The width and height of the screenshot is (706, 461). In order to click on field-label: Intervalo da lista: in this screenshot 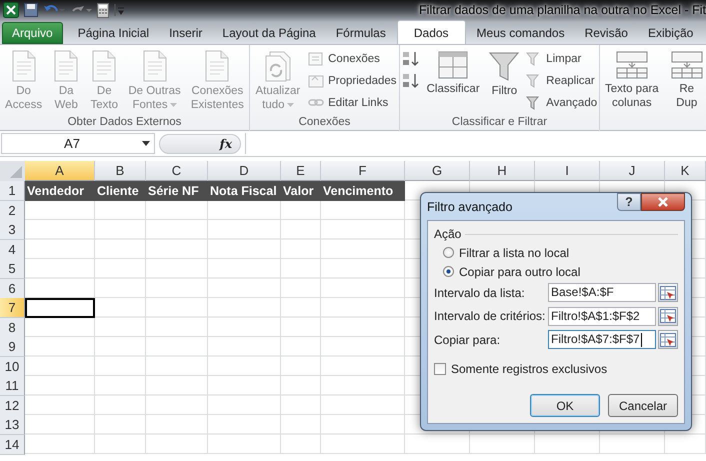, I will do `click(480, 293)`.